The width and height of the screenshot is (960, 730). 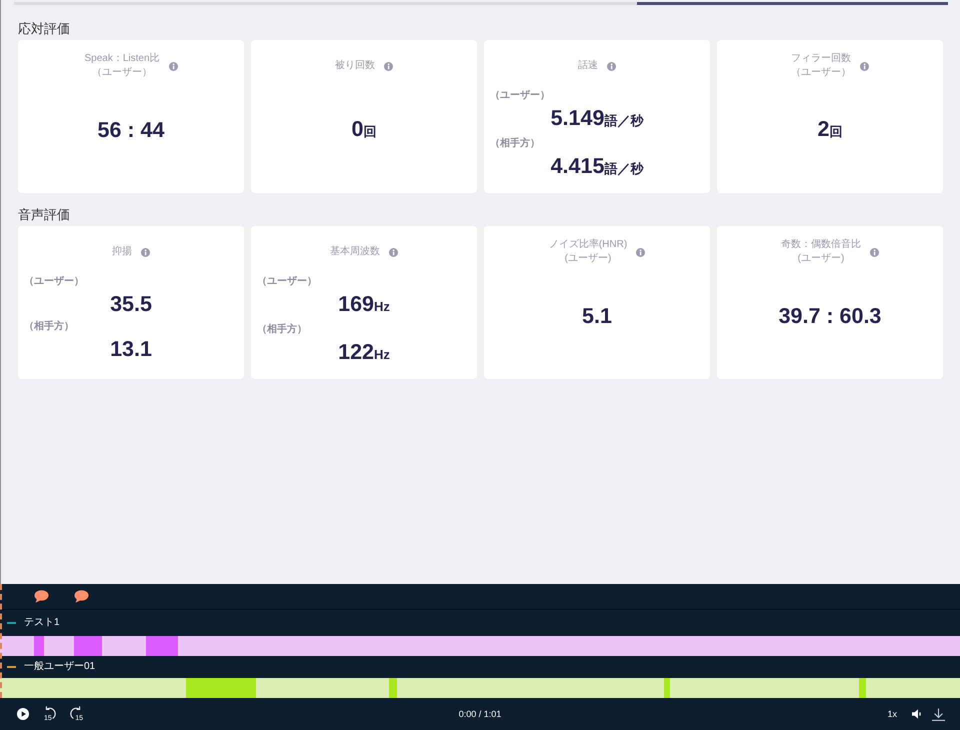 I want to click on metric-value: 39.7 : 60.3, so click(x=830, y=316).